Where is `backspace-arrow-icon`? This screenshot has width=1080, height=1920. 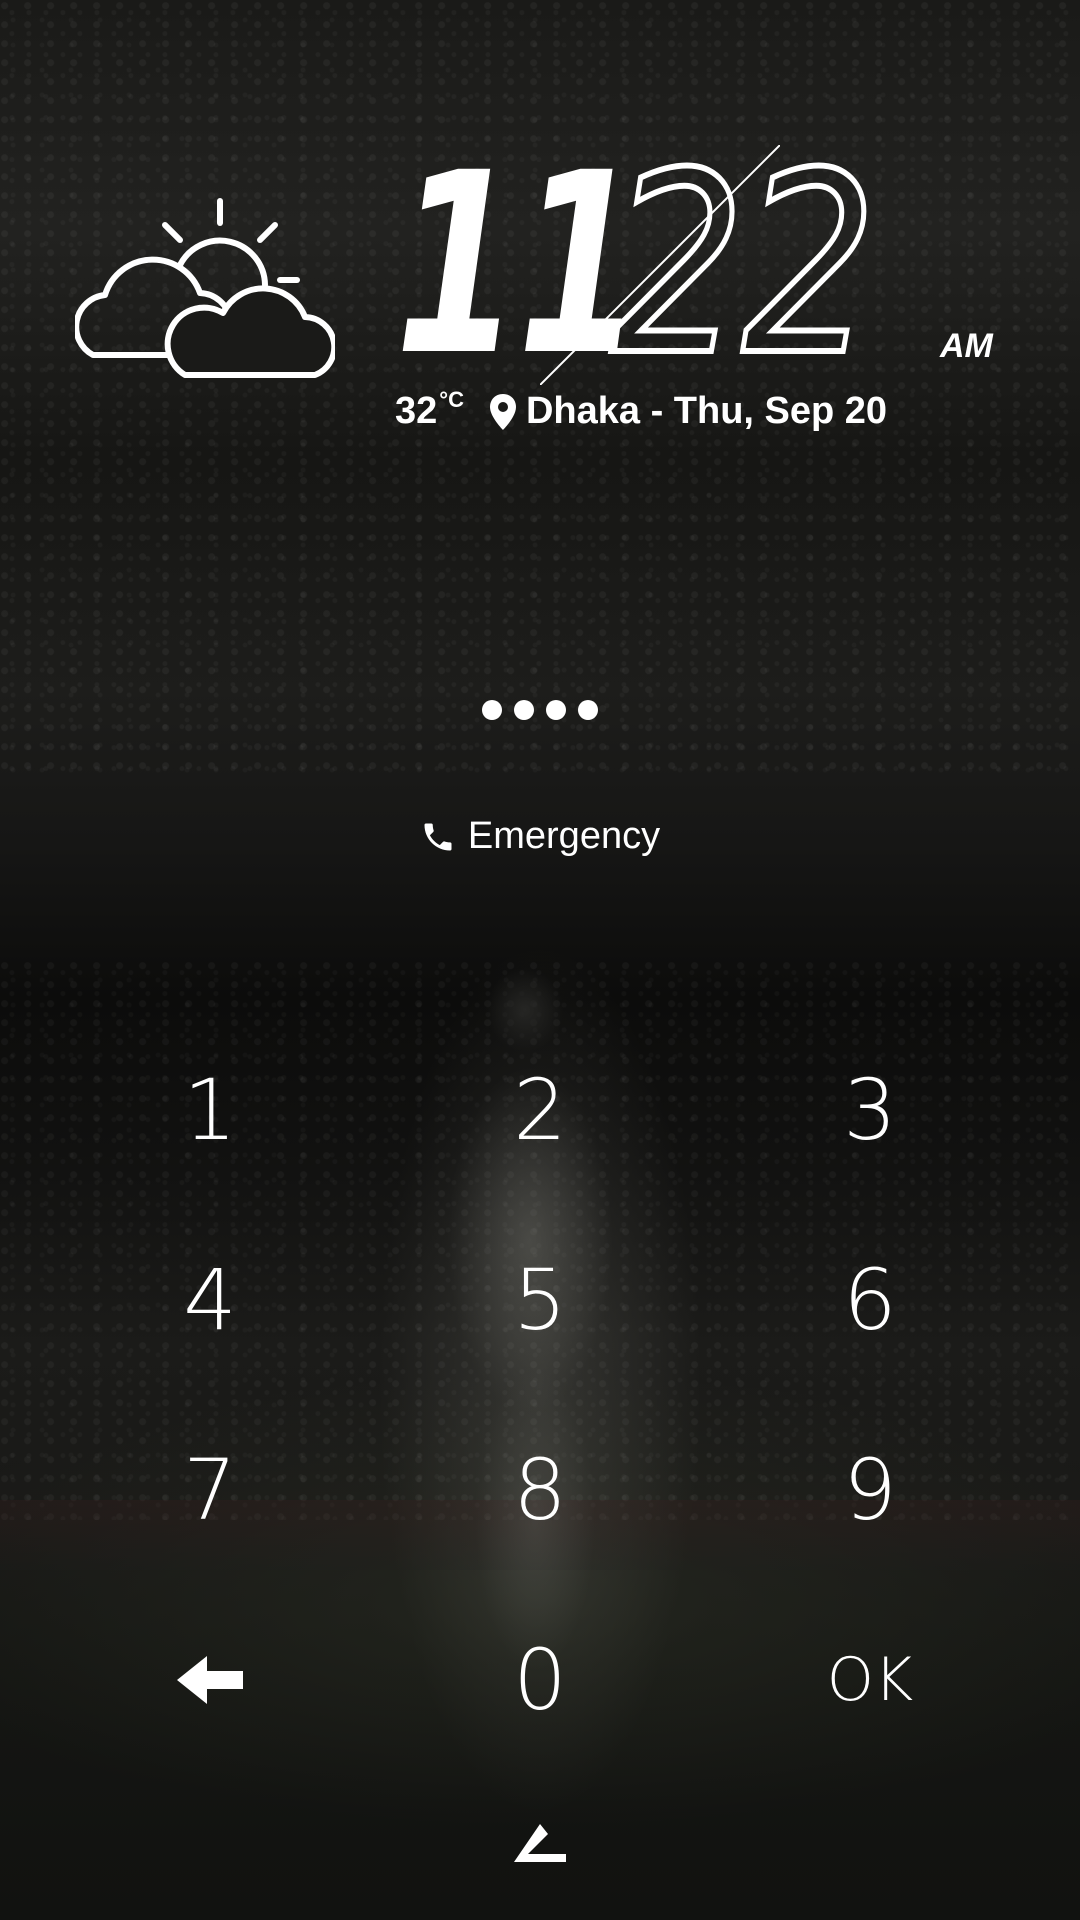 backspace-arrow-icon is located at coordinates (210, 1680).